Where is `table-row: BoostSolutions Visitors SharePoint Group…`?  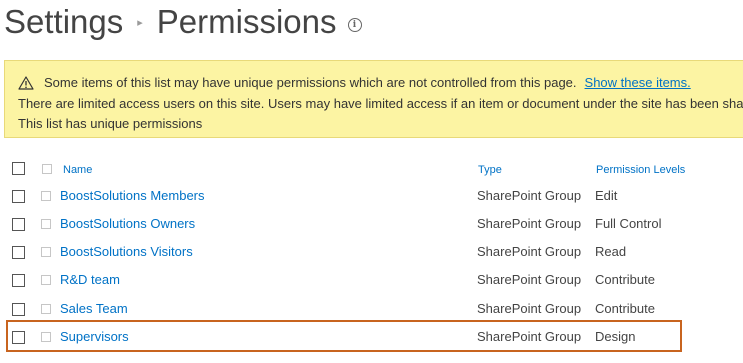 table-row: BoostSolutions Visitors SharePoint Group… is located at coordinates (371, 252).